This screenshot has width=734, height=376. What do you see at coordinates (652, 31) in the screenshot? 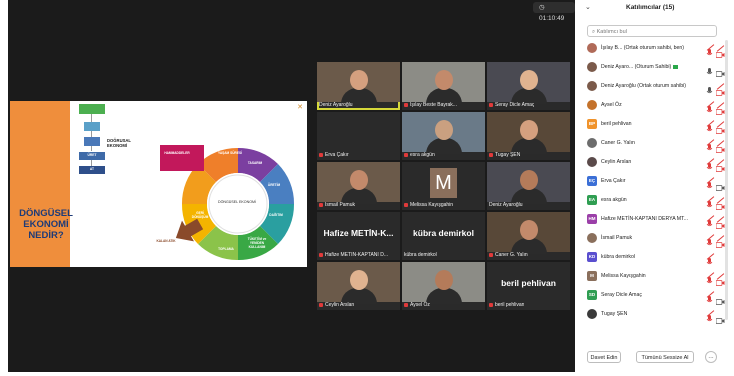
I see `participant-search-input: ⌕ Katılımcı bul` at bounding box center [652, 31].